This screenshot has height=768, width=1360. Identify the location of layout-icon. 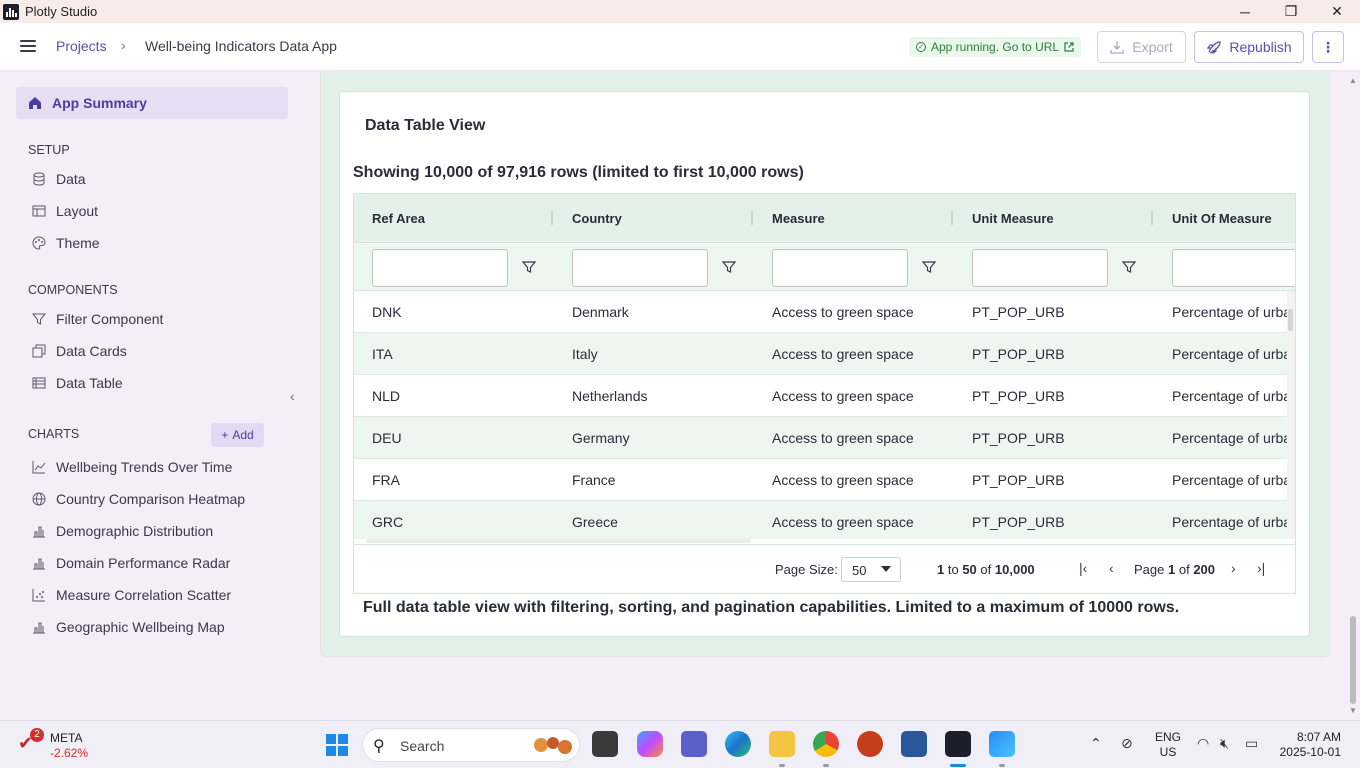
(39, 211).